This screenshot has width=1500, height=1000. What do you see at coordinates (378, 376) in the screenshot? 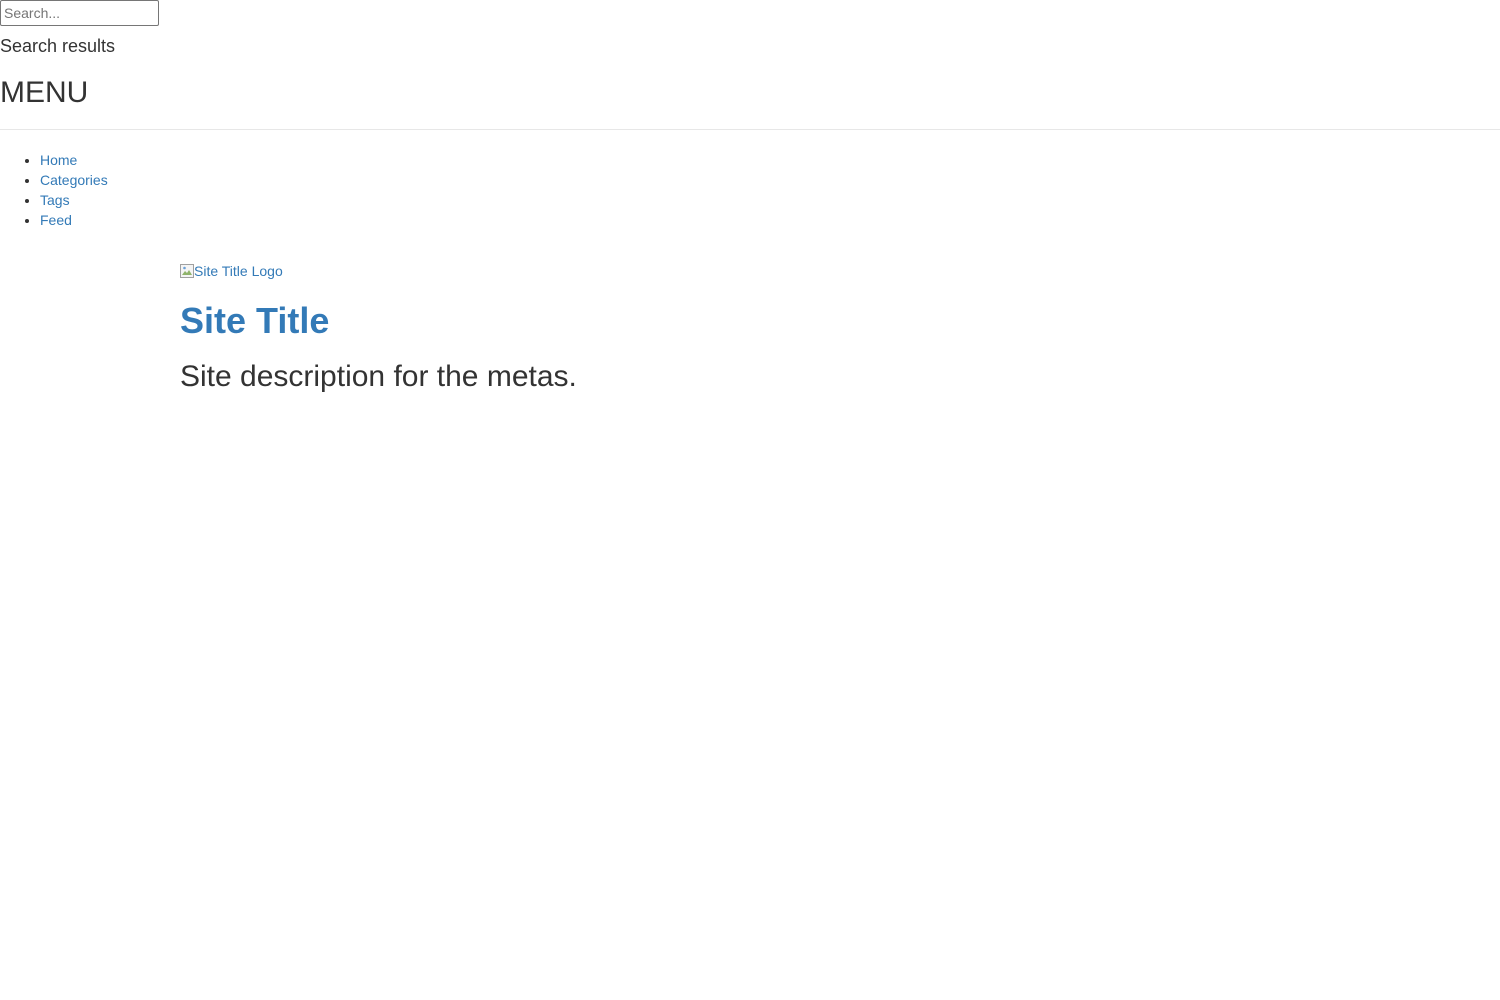
I see `site-description: Site description for the metas.` at bounding box center [378, 376].